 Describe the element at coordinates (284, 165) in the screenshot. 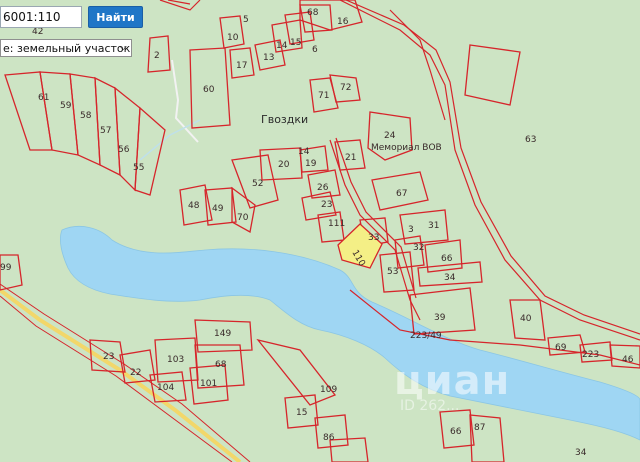

I see `plot-number: 20` at that location.